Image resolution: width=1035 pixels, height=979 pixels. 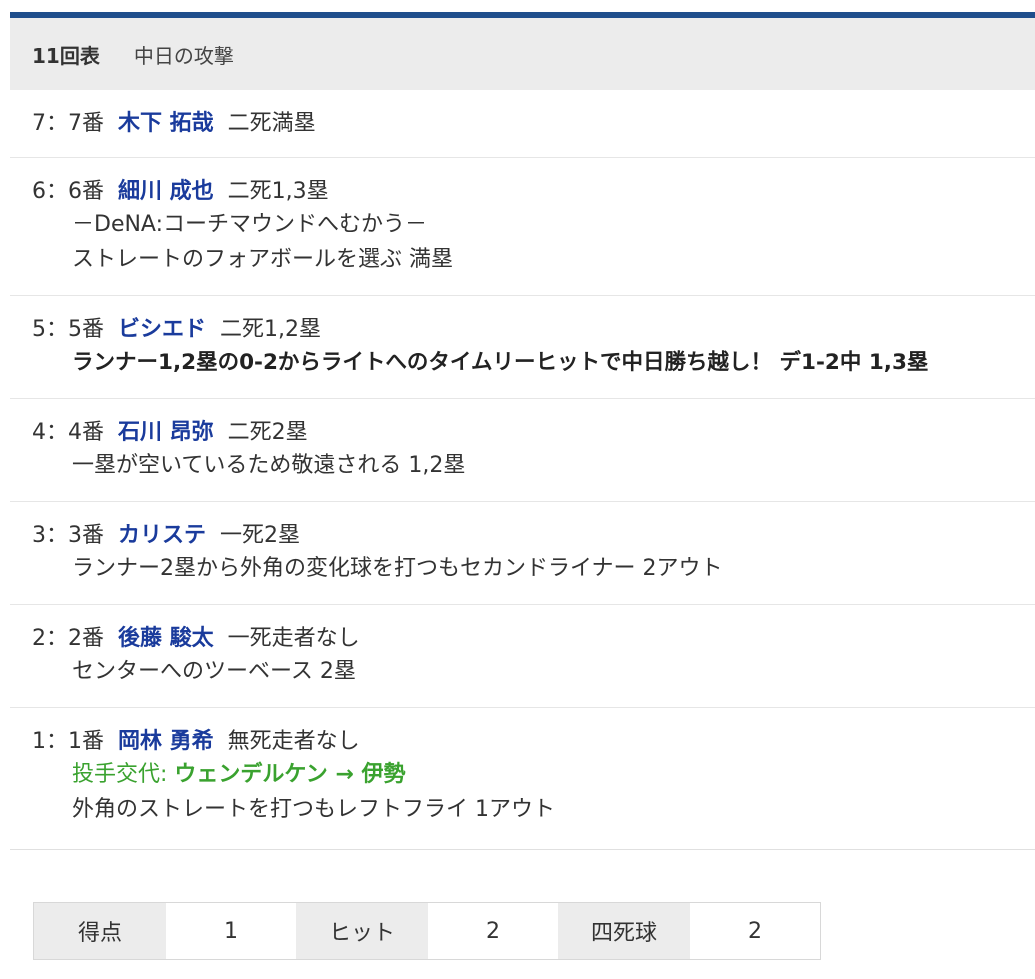 What do you see at coordinates (293, 741) in the screenshot?
I see `out-runner-situation: 無死走者なし` at bounding box center [293, 741].